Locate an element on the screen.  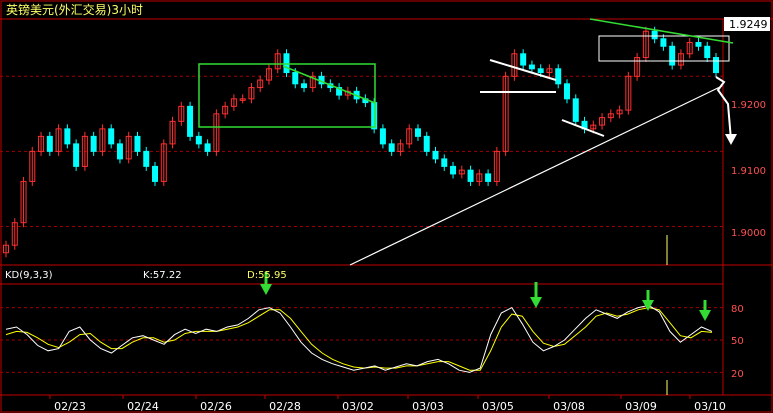
time-axis-label: 02/28 is located at coordinates (285, 406).